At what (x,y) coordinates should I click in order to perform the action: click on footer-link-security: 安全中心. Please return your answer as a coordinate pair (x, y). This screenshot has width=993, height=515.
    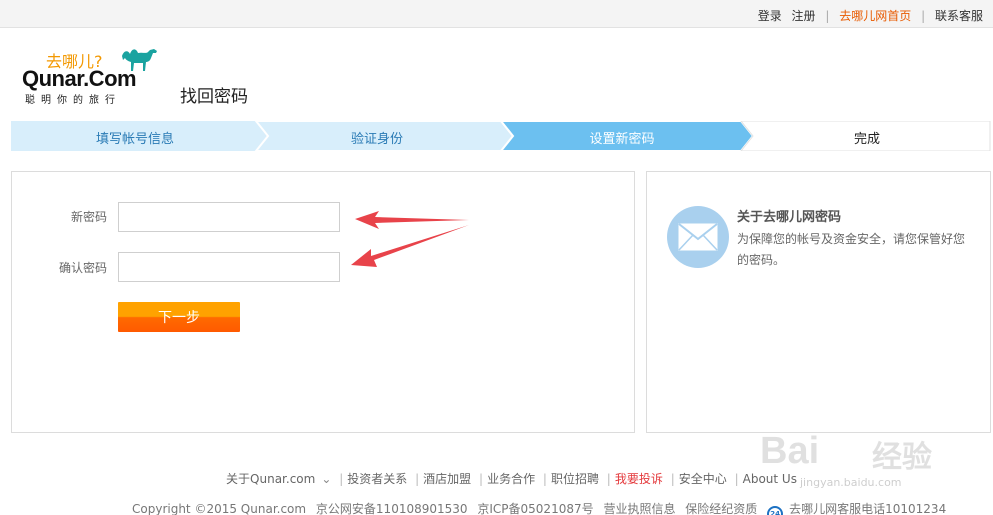
    Looking at the image, I should click on (703, 479).